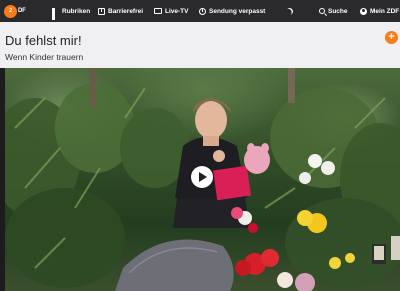  Describe the element at coordinates (338, 11) in the screenshot. I see `nav-suche-label: Suche` at that location.